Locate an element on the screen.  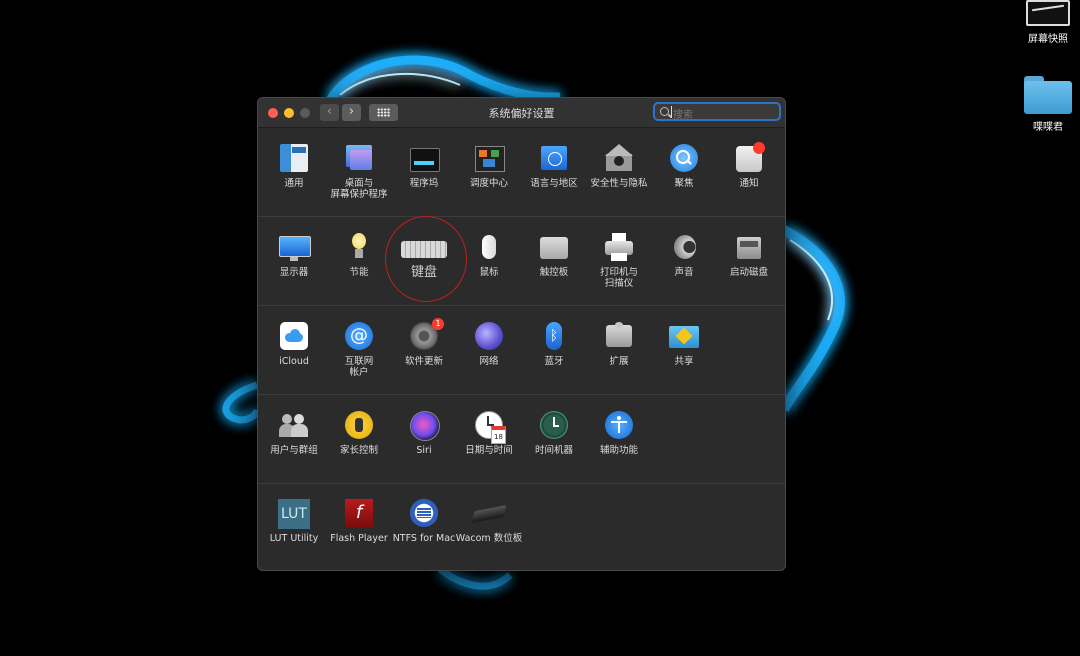
desktop-screensaver-icon is located at coordinates (359, 159).